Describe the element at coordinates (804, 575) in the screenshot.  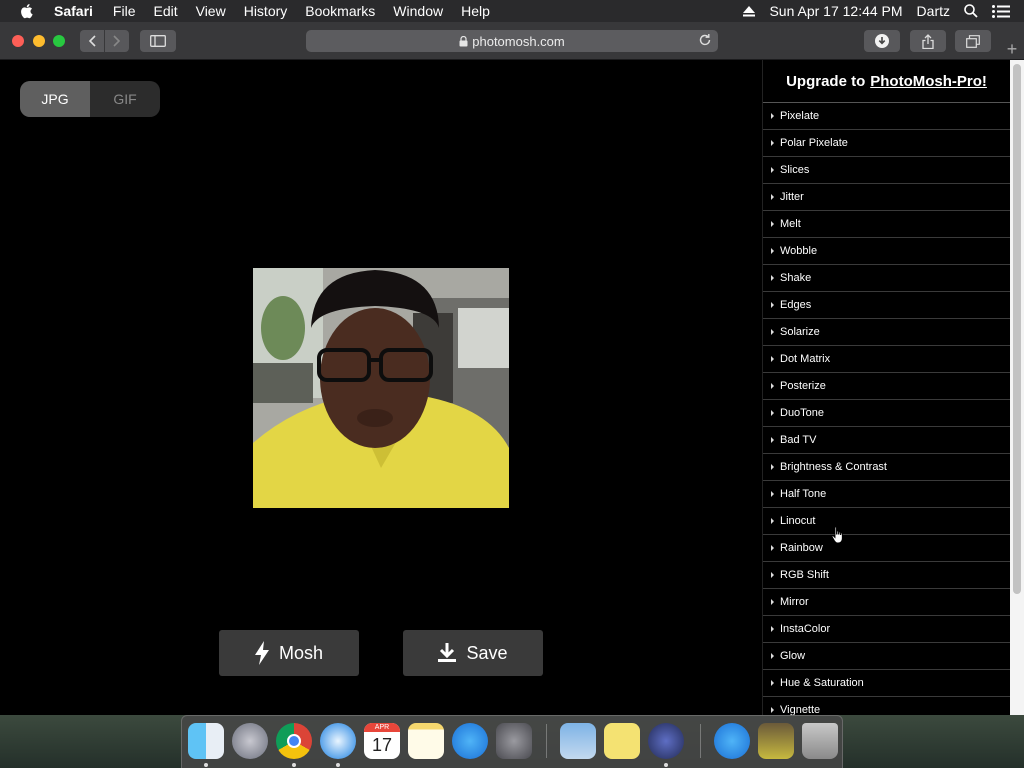
I see `effect-label: RGB Shift` at that location.